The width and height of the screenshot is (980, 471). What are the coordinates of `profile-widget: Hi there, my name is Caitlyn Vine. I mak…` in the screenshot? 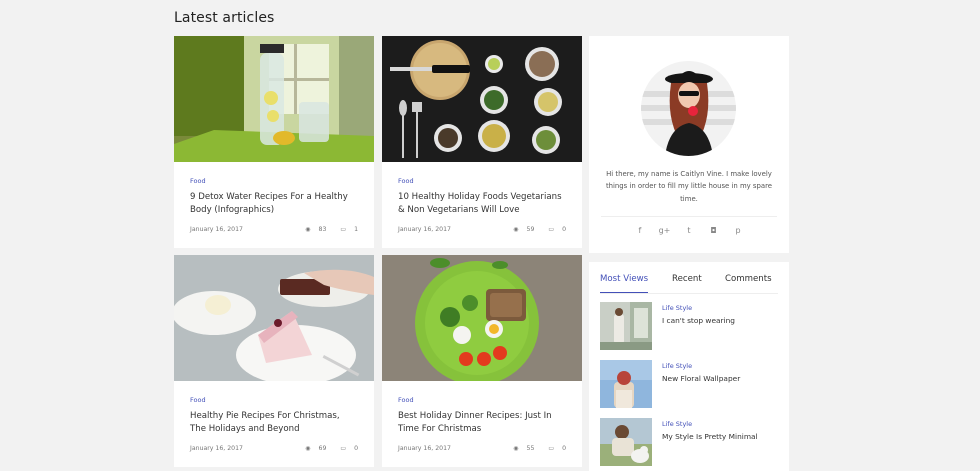 It's located at (689, 144).